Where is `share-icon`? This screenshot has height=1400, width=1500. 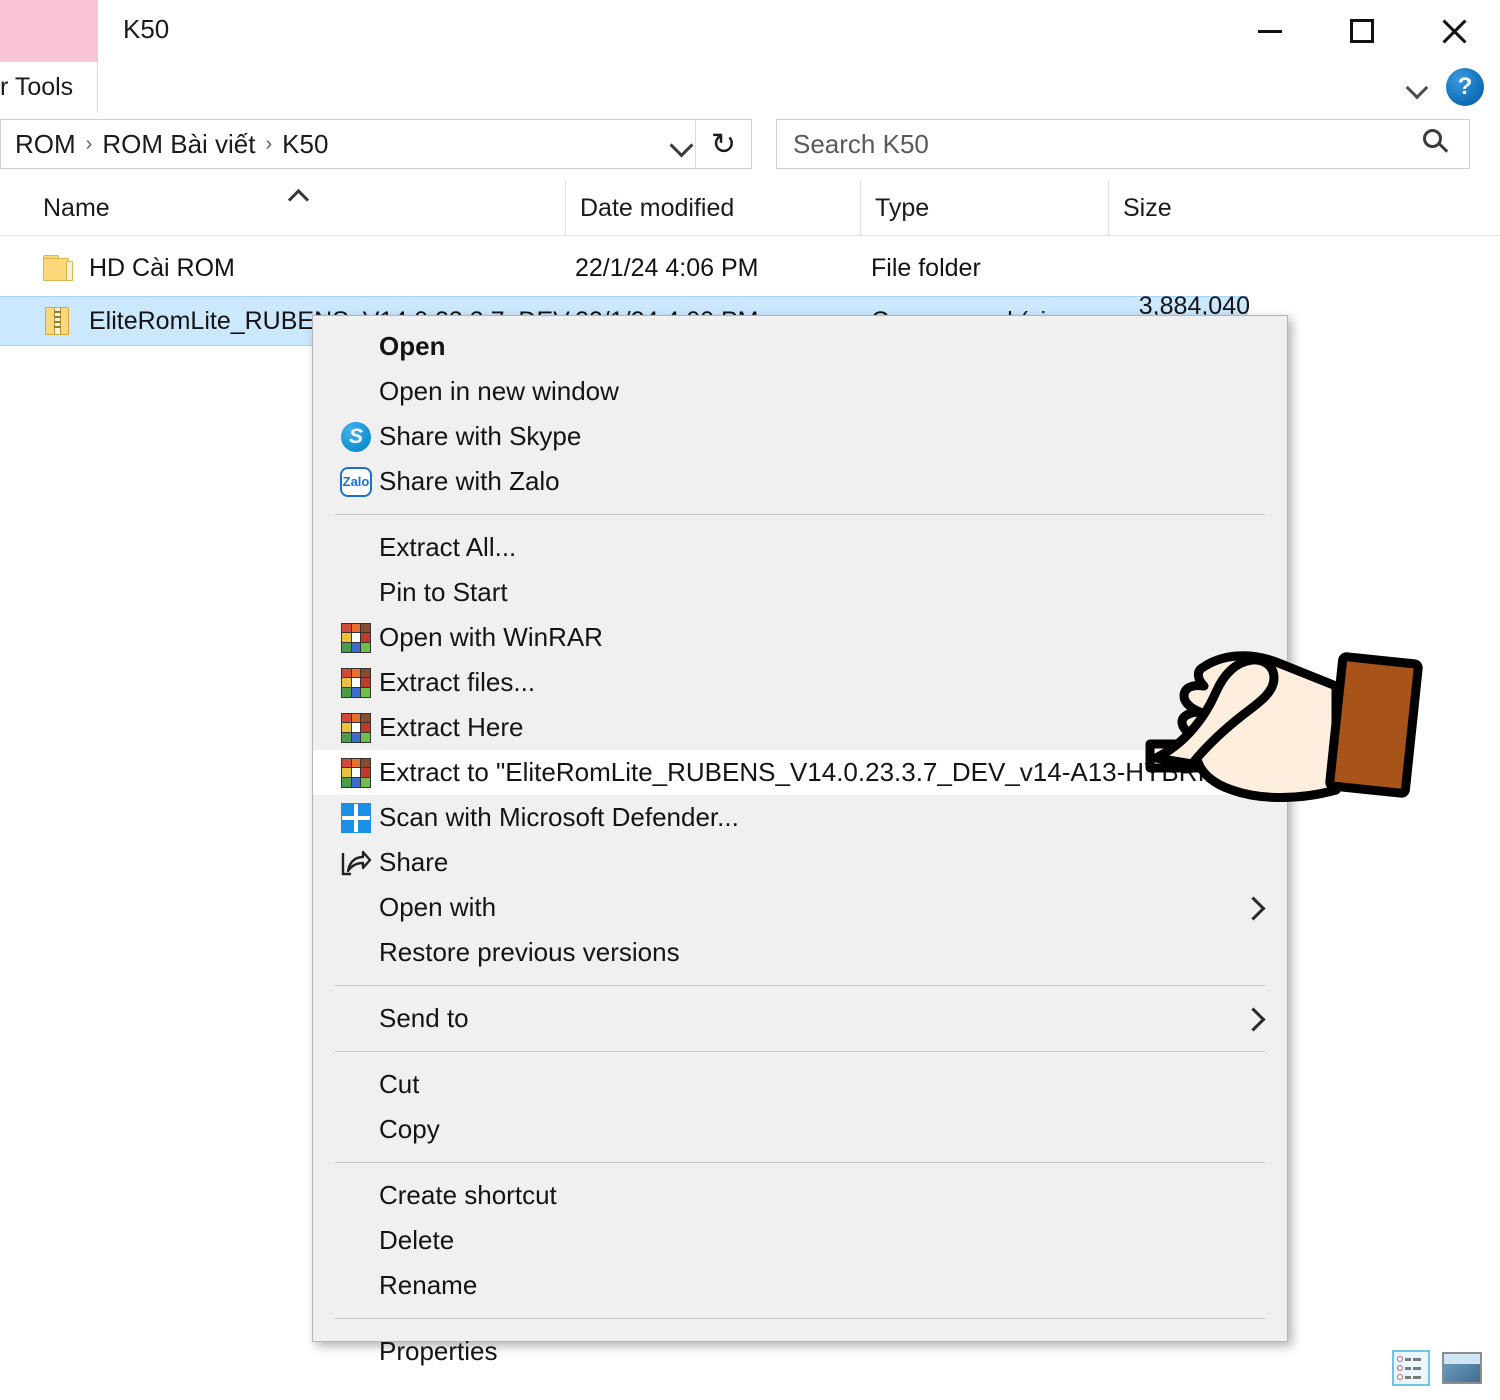
share-icon is located at coordinates (356, 863).